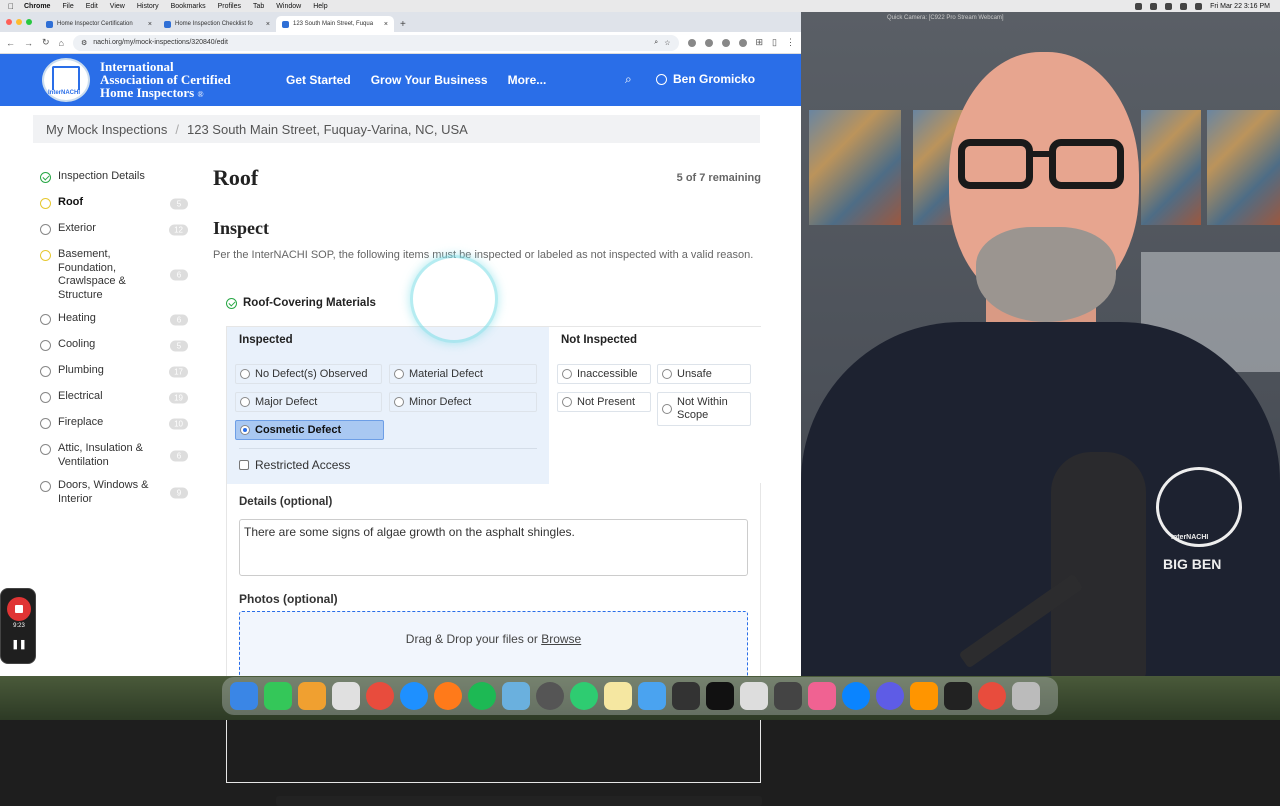  What do you see at coordinates (115, 346) in the screenshot?
I see `sidebar-item-cooling: Cooling 5` at bounding box center [115, 346].